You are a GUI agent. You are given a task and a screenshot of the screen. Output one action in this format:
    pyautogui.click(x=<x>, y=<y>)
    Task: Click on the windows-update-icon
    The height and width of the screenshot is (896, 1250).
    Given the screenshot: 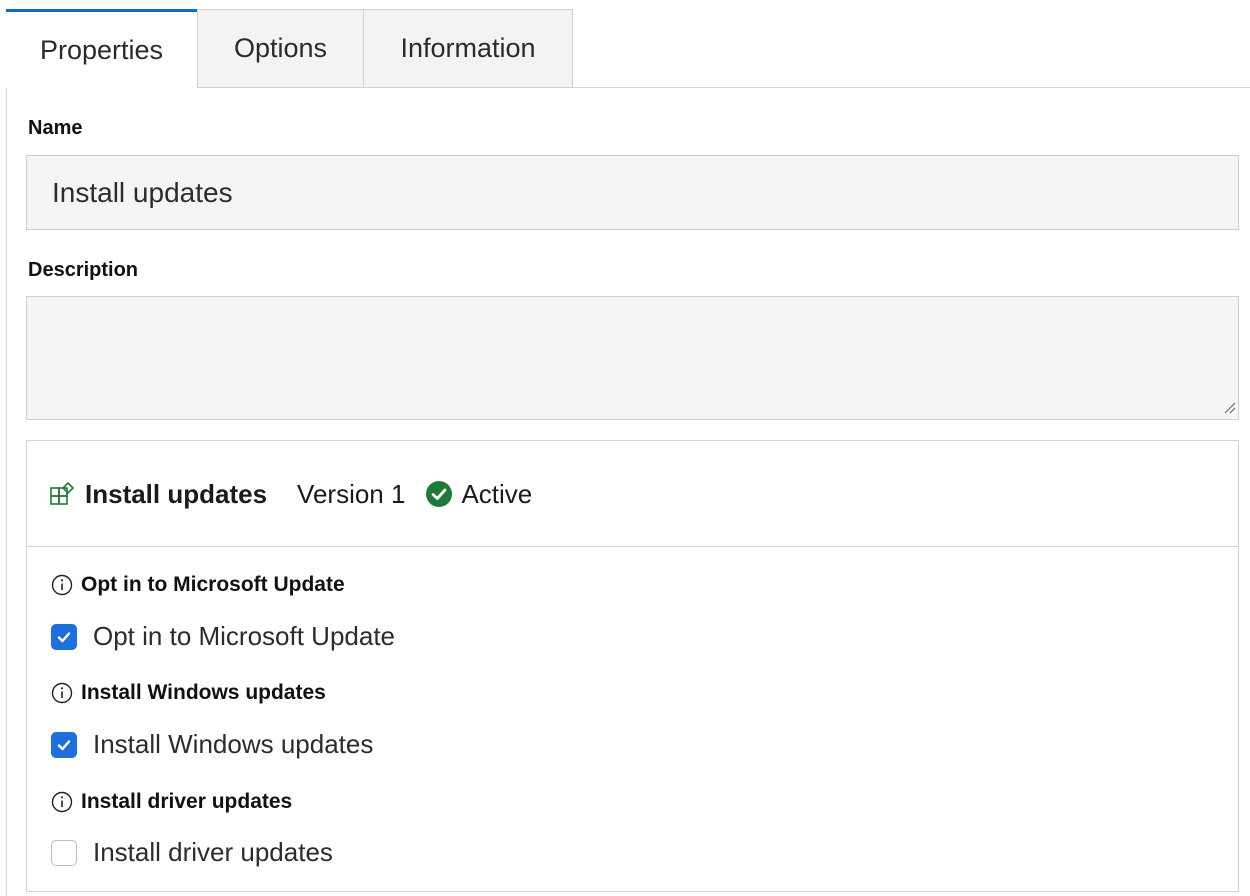 What is the action you would take?
    pyautogui.click(x=62, y=493)
    